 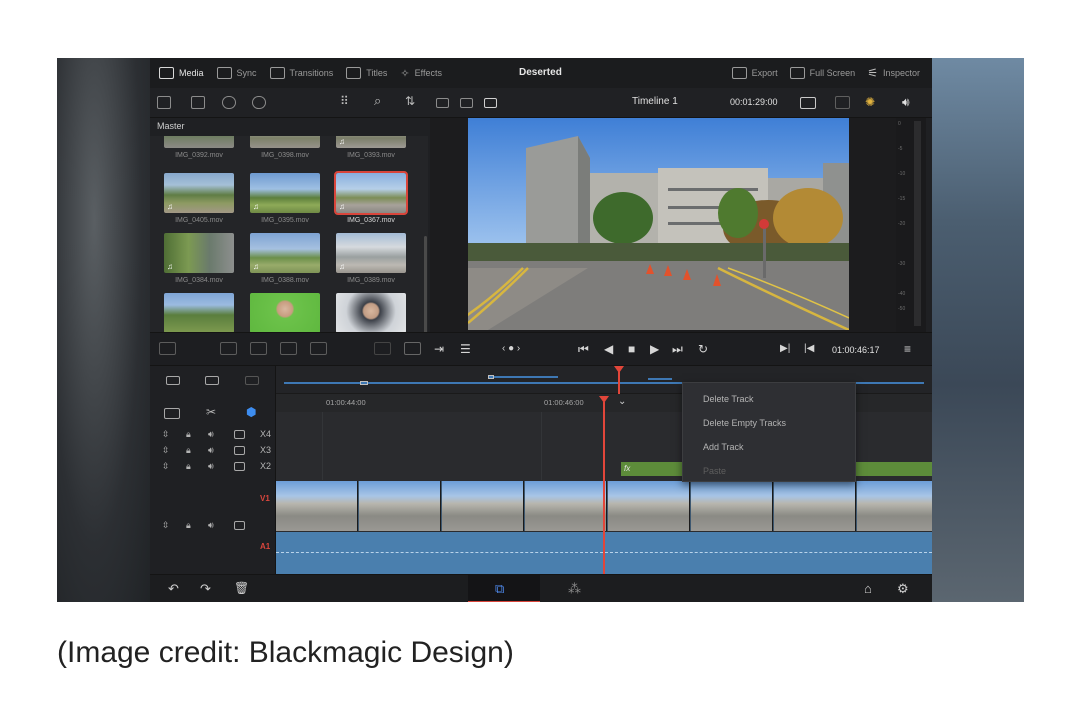 I want to click on track-x4-toggle-icon: ⇳, so click(x=166, y=434).